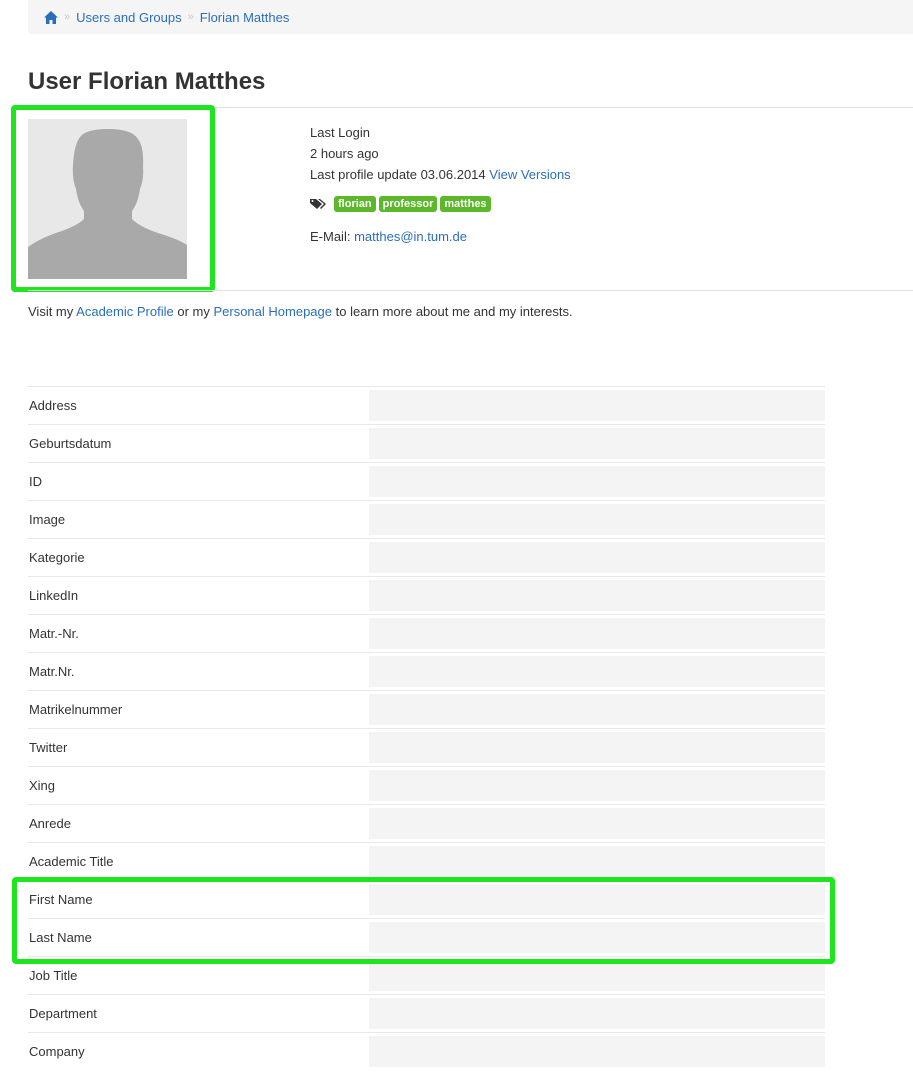 The width and height of the screenshot is (913, 1072). What do you see at coordinates (57, 1051) in the screenshot?
I see `property-label: Company` at bounding box center [57, 1051].